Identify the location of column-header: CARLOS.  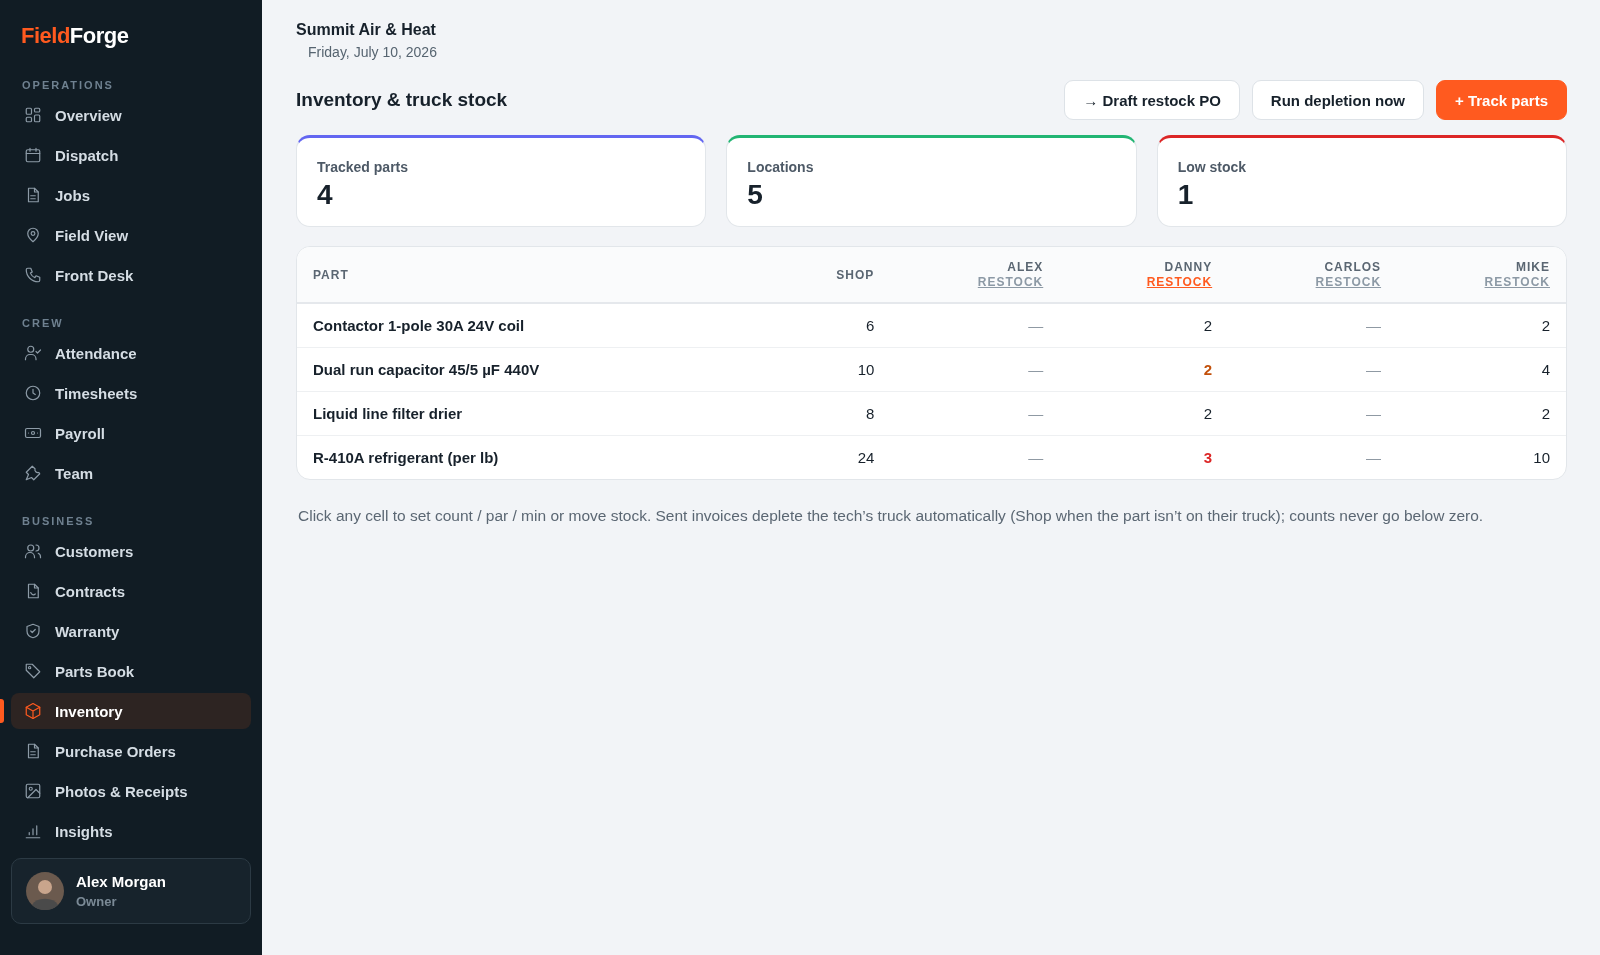
(1352, 267).